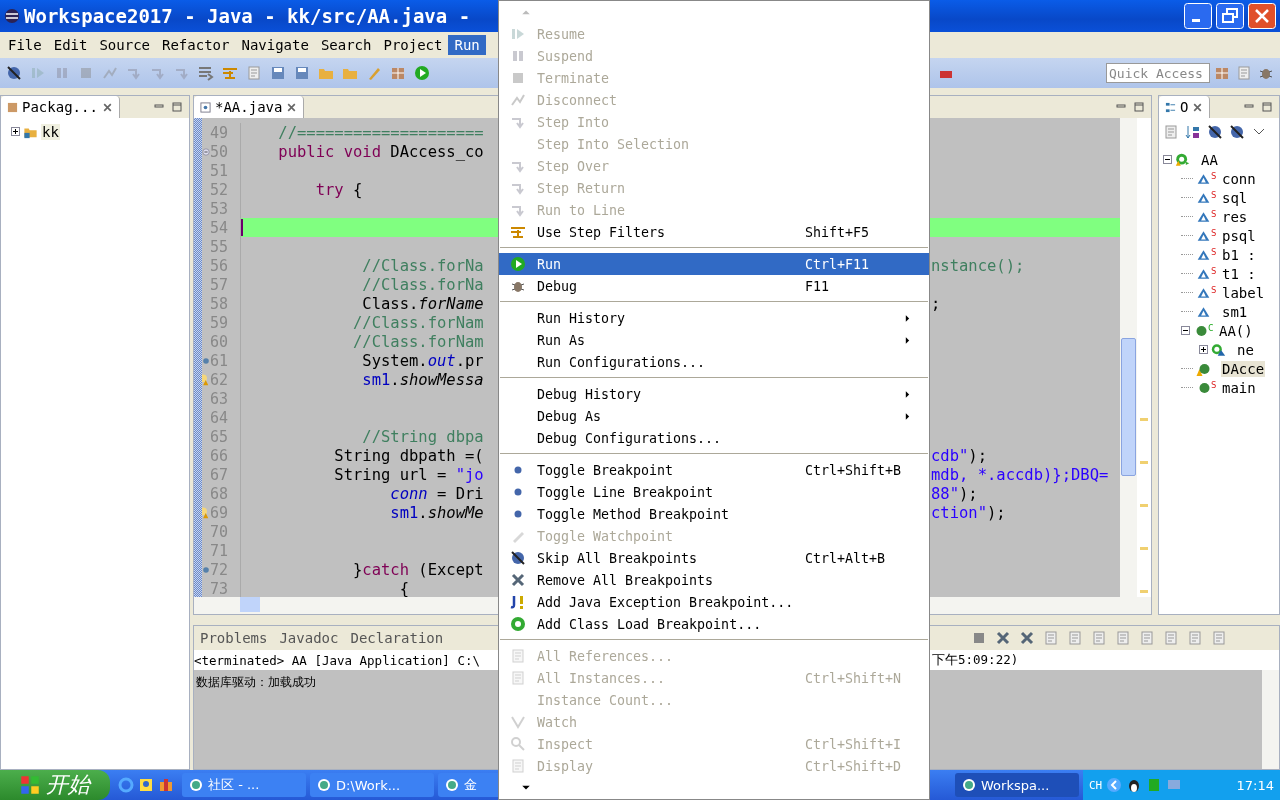 Image resolution: width=1280 pixels, height=800 pixels. I want to click on line-number: 50, so click(219, 151).